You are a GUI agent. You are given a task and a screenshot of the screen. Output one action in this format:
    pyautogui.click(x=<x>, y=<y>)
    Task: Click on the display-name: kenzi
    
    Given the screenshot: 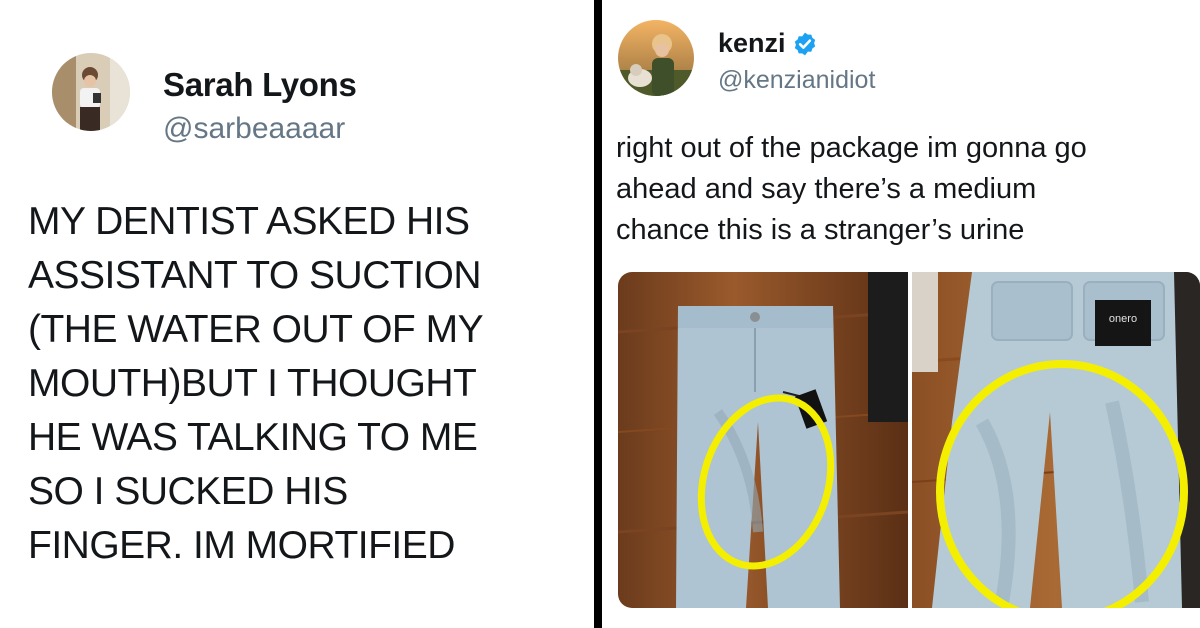 What is the action you would take?
    pyautogui.click(x=768, y=43)
    